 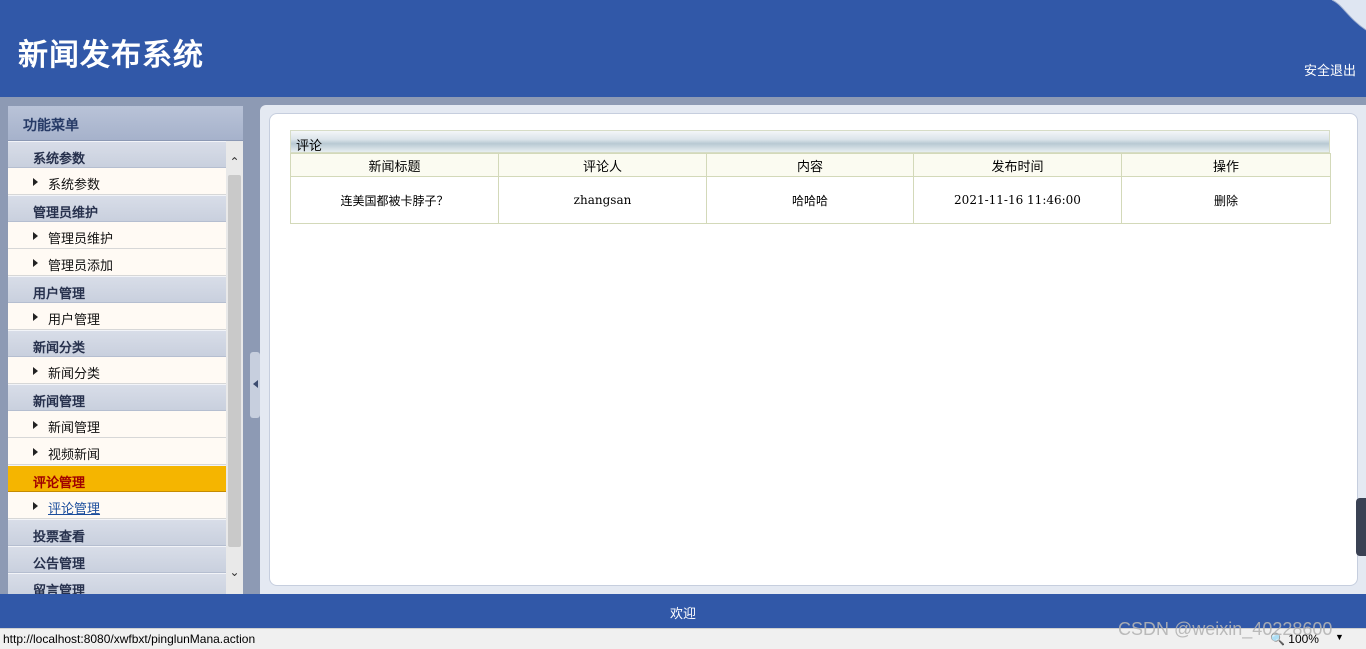 I want to click on cell-commenter: zhangsan, so click(x=602, y=200).